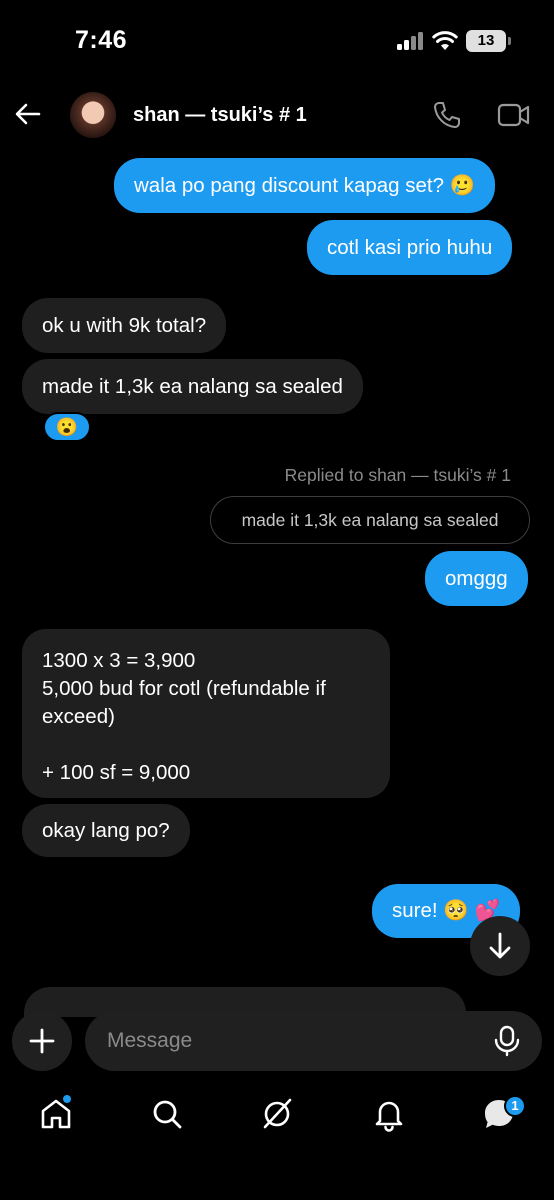 The width and height of the screenshot is (554, 1200). I want to click on arrow-down-icon, so click(500, 945).